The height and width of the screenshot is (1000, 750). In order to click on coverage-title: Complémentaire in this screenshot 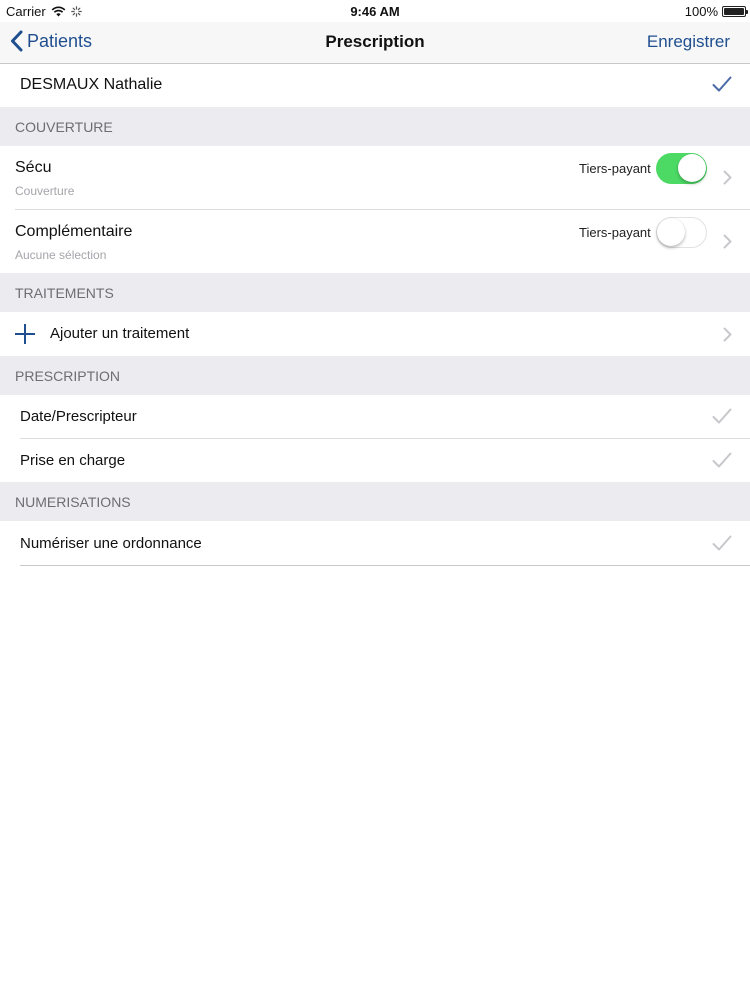, I will do `click(74, 231)`.